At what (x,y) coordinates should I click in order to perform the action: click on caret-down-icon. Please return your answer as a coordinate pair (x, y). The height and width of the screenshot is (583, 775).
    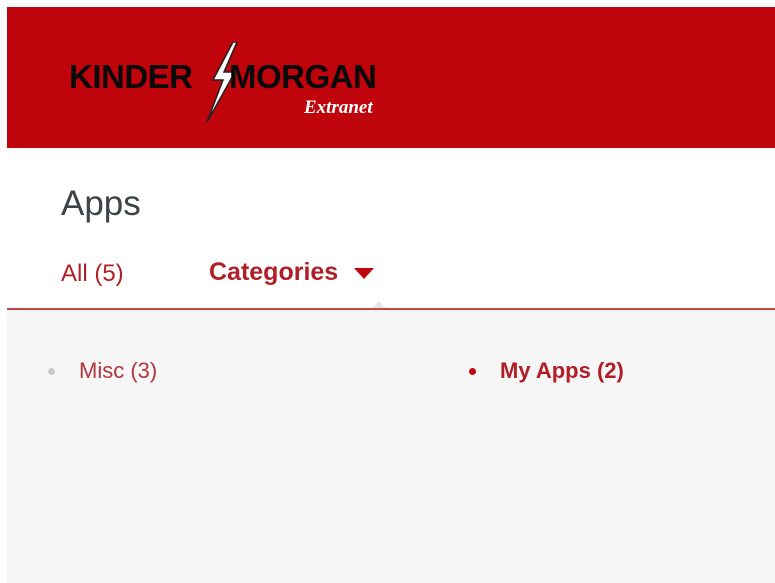
    Looking at the image, I should click on (364, 274).